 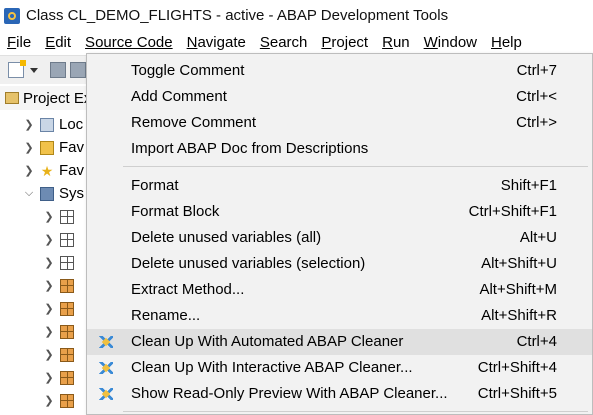 I want to click on menu-navigate-label: avigate, so click(x=221, y=42).